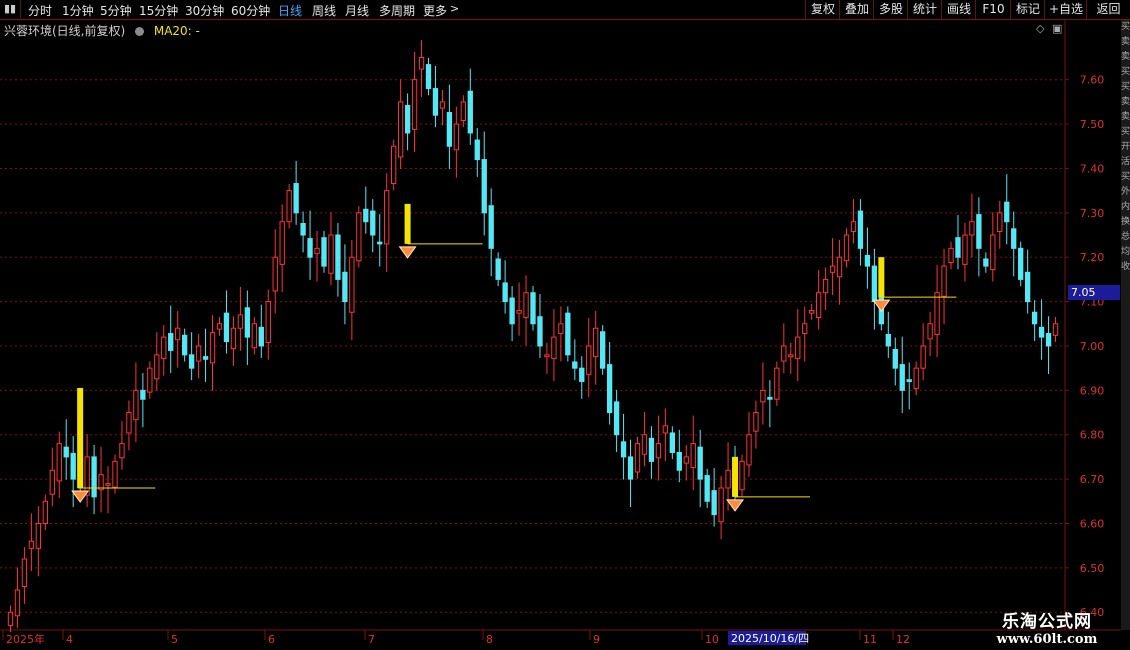 The width and height of the screenshot is (1130, 650). Describe the element at coordinates (1125, 325) in the screenshot. I see `side-info-panel: 买卖卖买买卖卖买开活买外内换总均收` at that location.